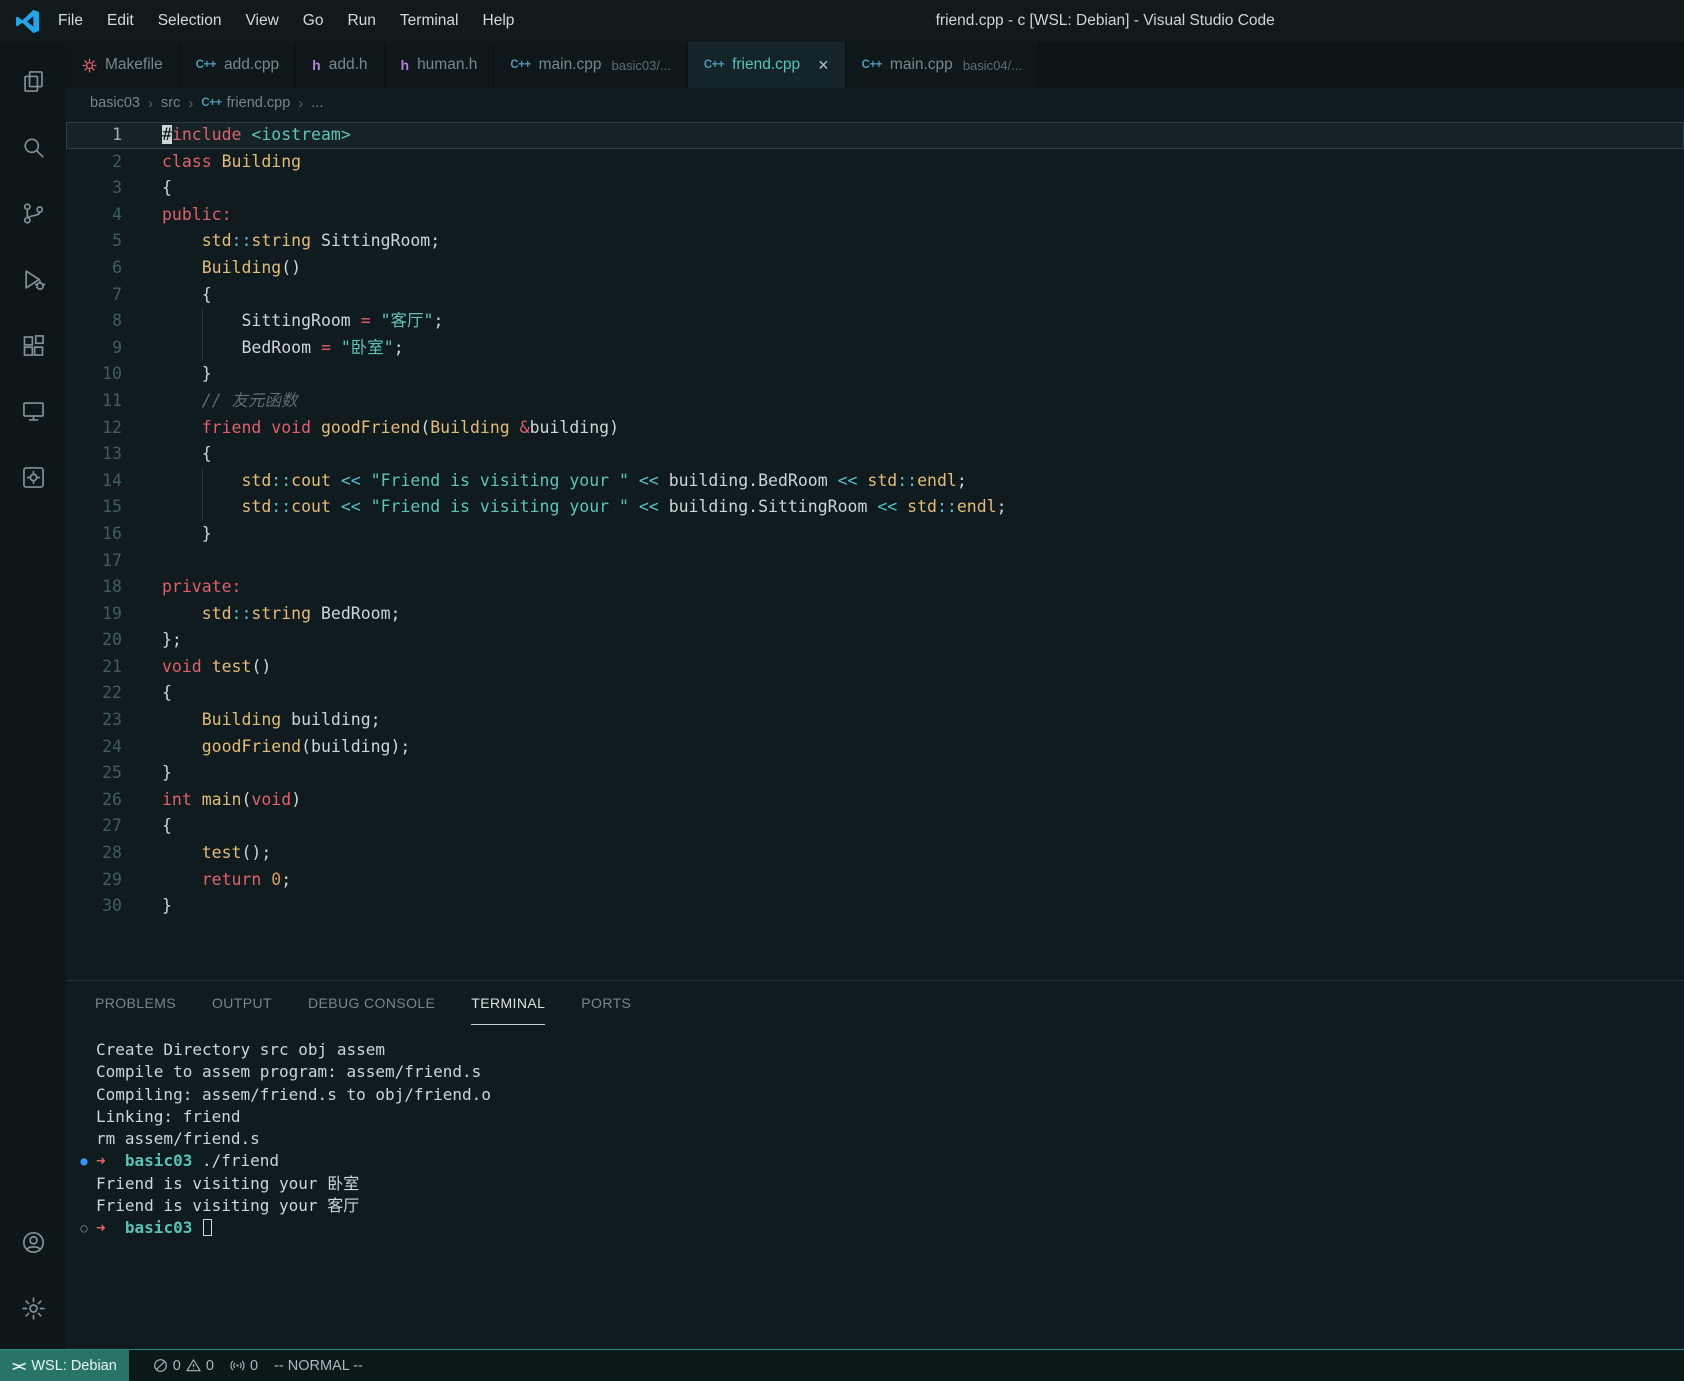 Image resolution: width=1684 pixels, height=1381 pixels. What do you see at coordinates (258, 103) in the screenshot?
I see `breadcrumb-label: friend.cpp` at bounding box center [258, 103].